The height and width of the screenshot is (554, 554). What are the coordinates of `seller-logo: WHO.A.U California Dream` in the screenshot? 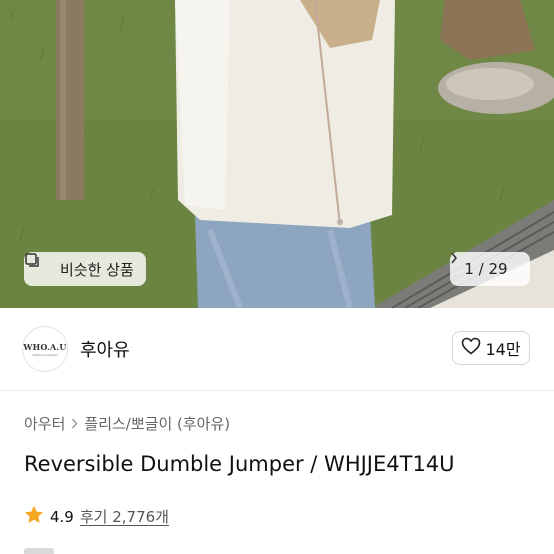 It's located at (45, 349).